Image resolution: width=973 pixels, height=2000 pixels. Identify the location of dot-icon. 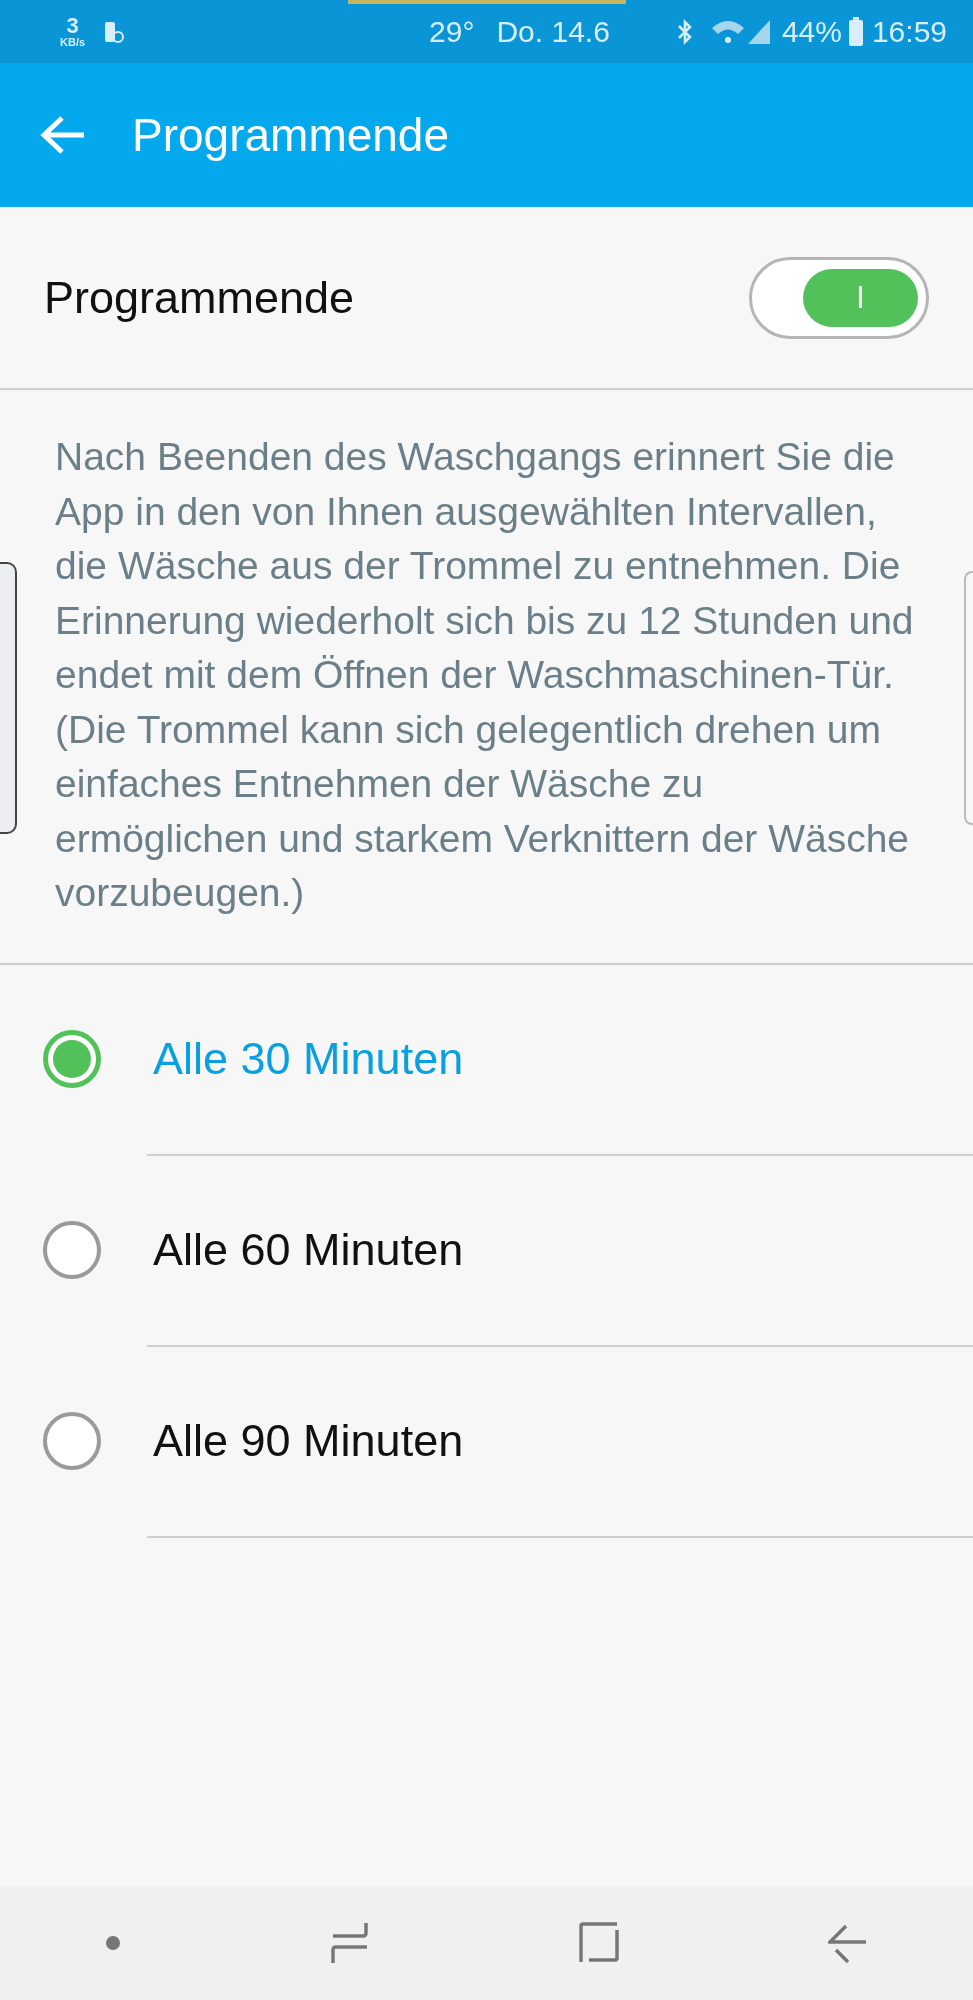
(112, 1943).